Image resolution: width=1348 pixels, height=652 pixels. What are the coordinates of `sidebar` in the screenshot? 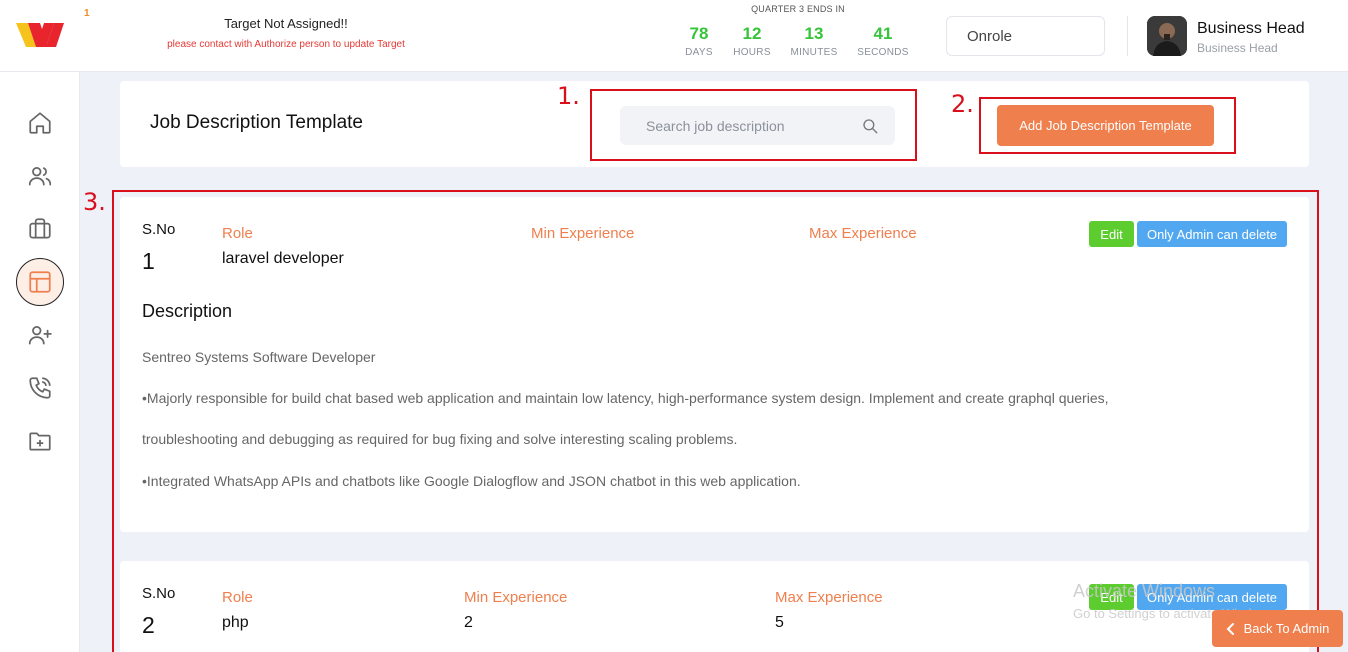 It's located at (40, 362).